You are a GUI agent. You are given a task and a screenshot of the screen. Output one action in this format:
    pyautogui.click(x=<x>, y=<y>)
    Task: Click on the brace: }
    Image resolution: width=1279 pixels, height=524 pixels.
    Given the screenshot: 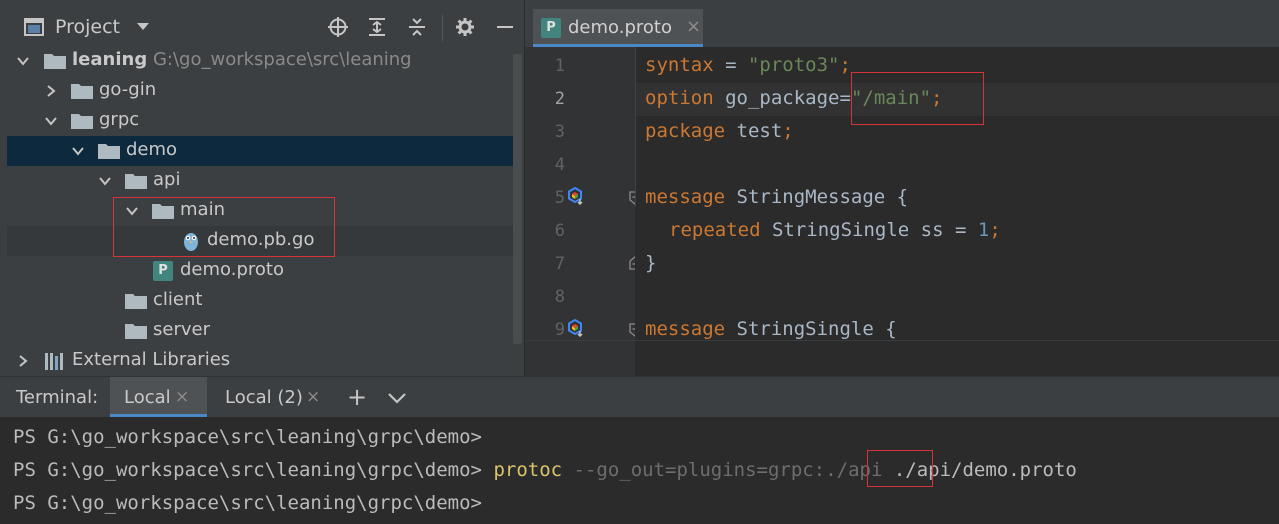 What is the action you would take?
    pyautogui.click(x=651, y=263)
    